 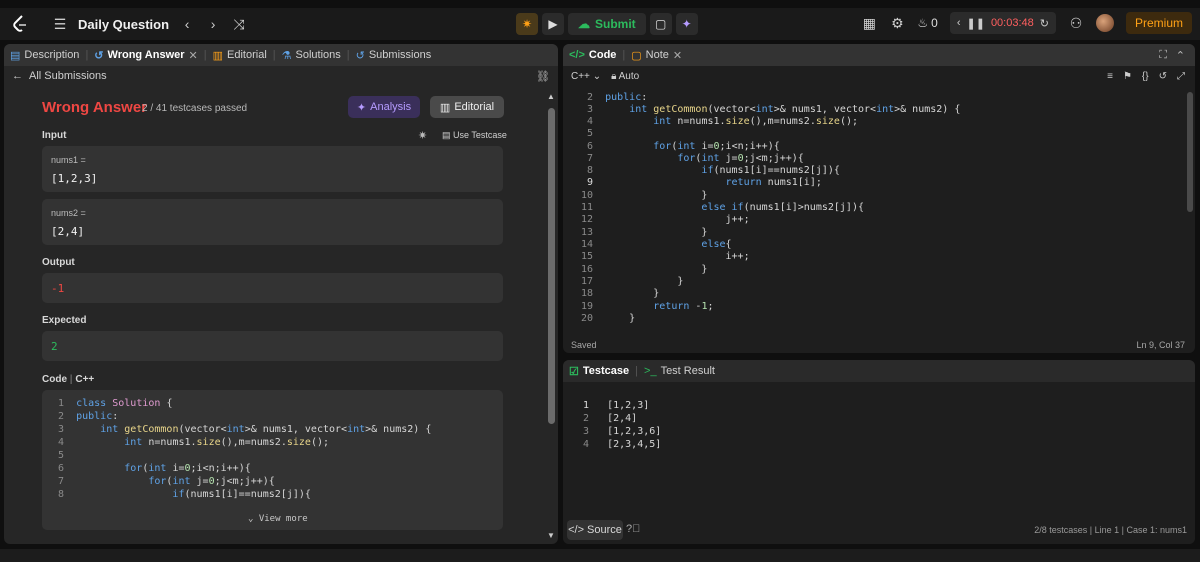 I want to click on avatar, so click(x=1104, y=23).